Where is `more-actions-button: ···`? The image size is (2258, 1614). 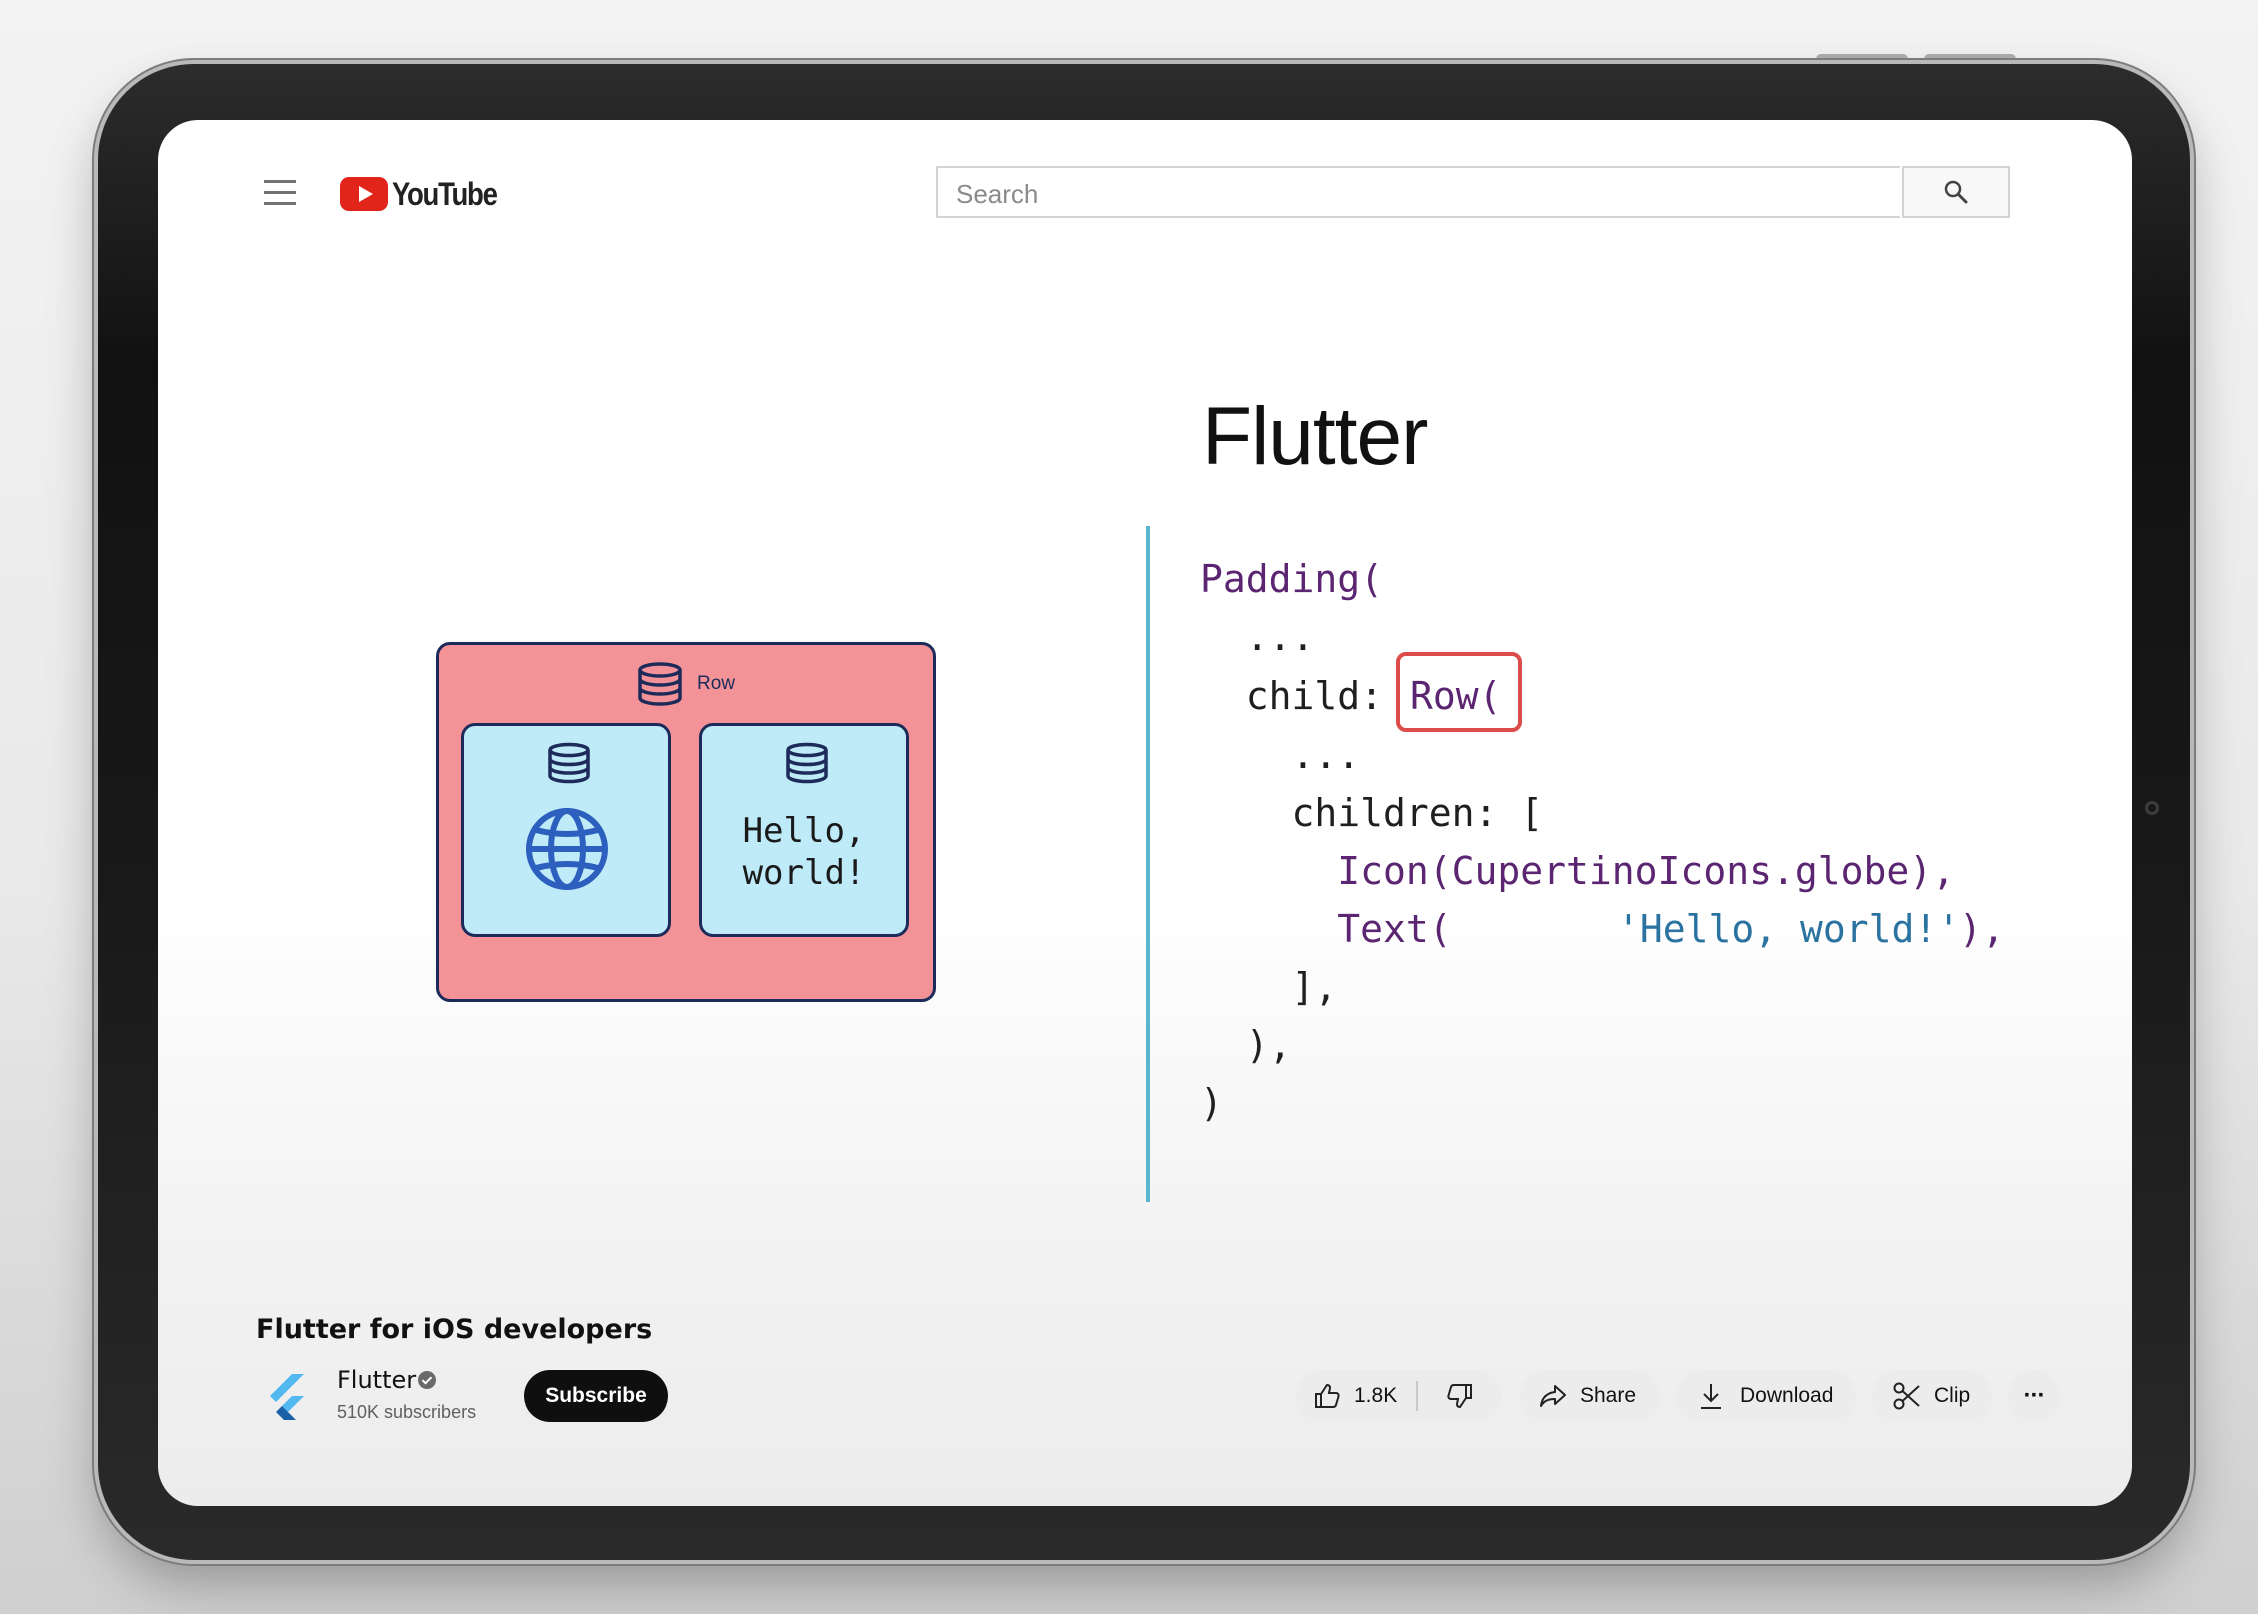 more-actions-button: ··· is located at coordinates (2034, 1396).